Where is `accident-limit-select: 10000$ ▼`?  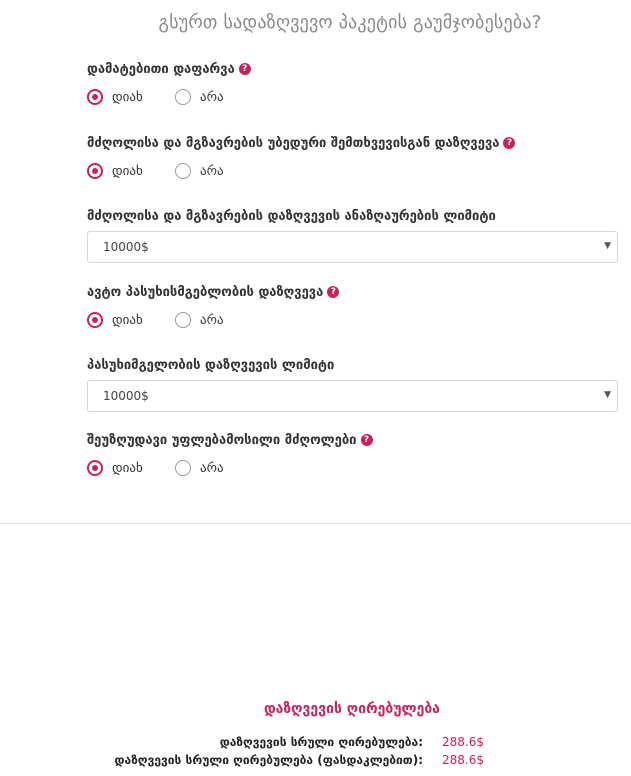
accident-limit-select: 10000$ ▼ is located at coordinates (352, 247).